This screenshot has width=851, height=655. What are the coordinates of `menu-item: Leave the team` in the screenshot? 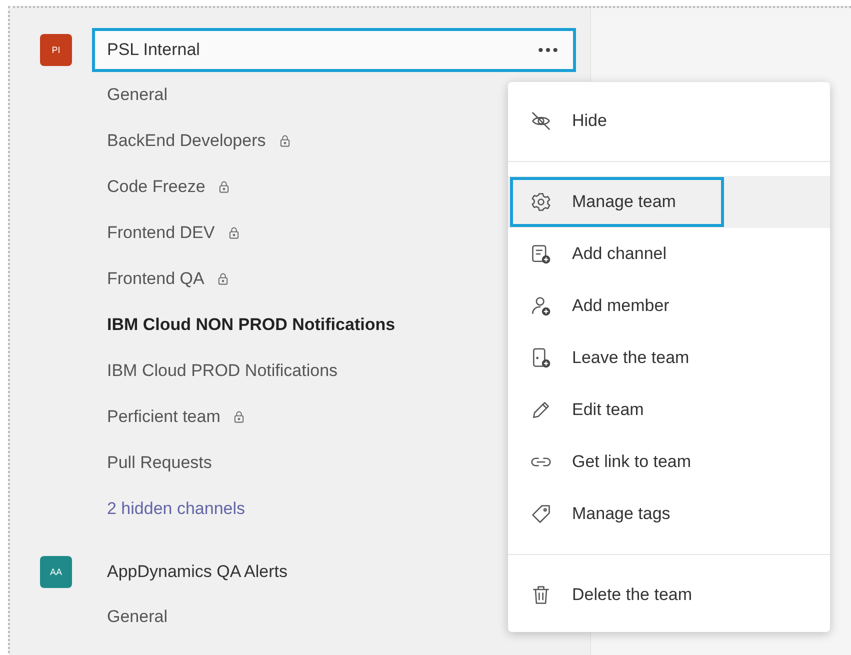 It's located at (669, 358).